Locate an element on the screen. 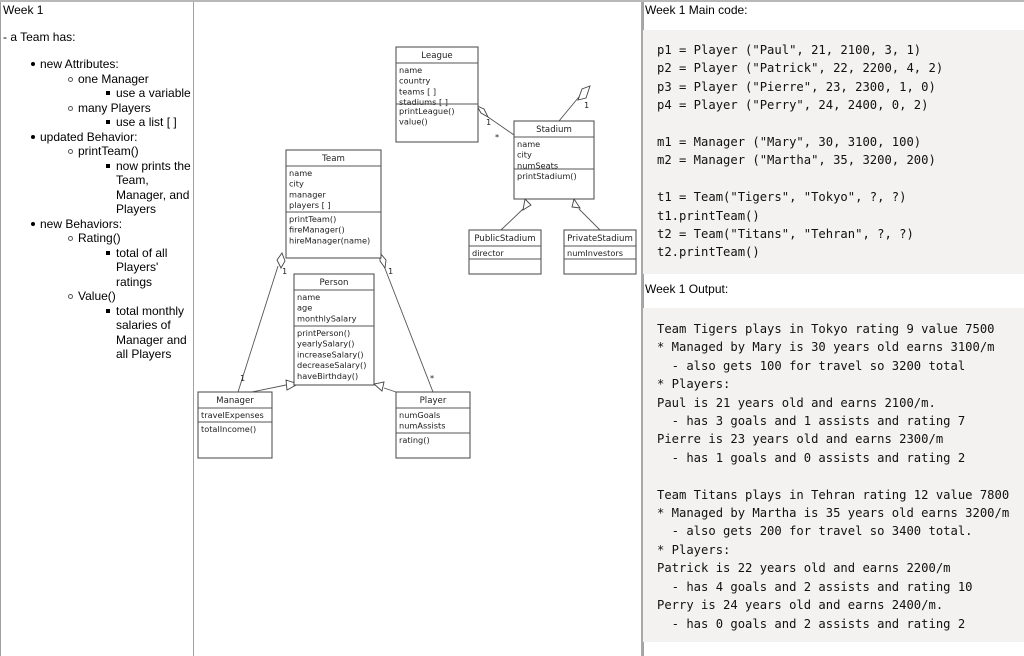 This screenshot has height=656, width=1024. mult-league-team-one: 1 is located at coordinates (586, 105).